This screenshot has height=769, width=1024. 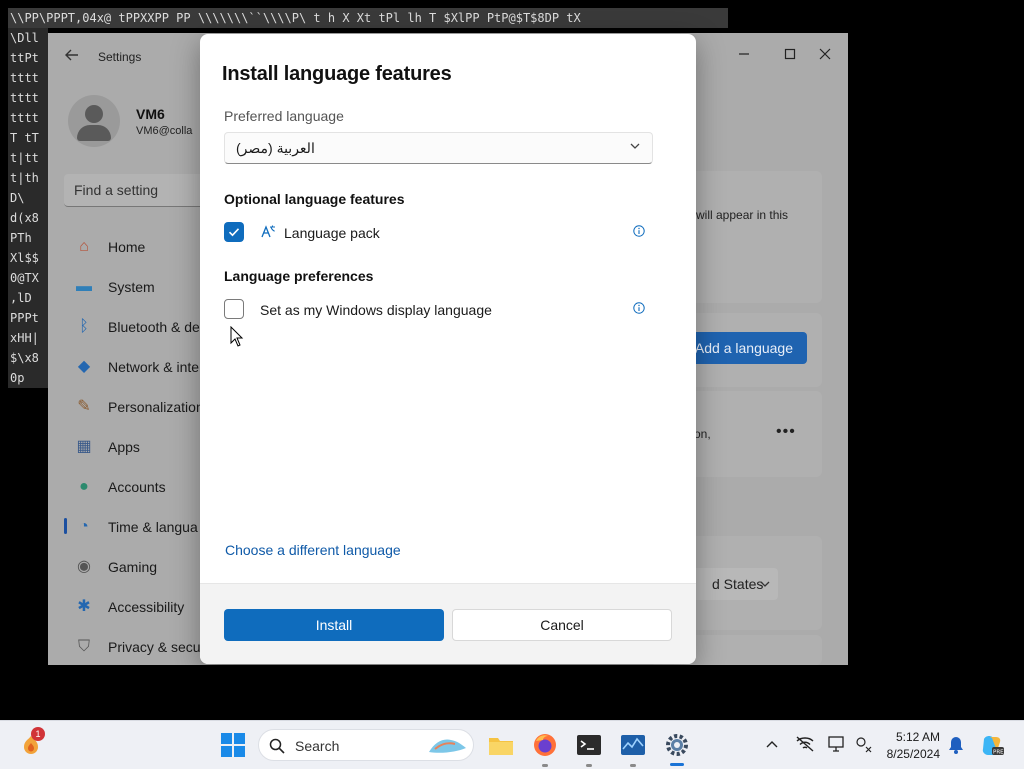 I want to click on sidebar-item-privacy-secu: ⛉ Privacy & secu, so click(x=139, y=647).